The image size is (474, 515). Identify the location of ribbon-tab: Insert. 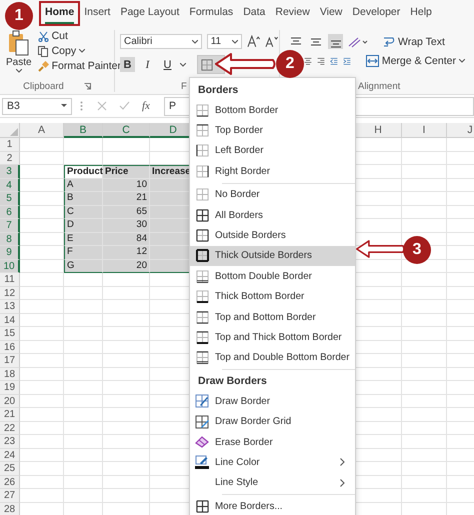
(97, 13).